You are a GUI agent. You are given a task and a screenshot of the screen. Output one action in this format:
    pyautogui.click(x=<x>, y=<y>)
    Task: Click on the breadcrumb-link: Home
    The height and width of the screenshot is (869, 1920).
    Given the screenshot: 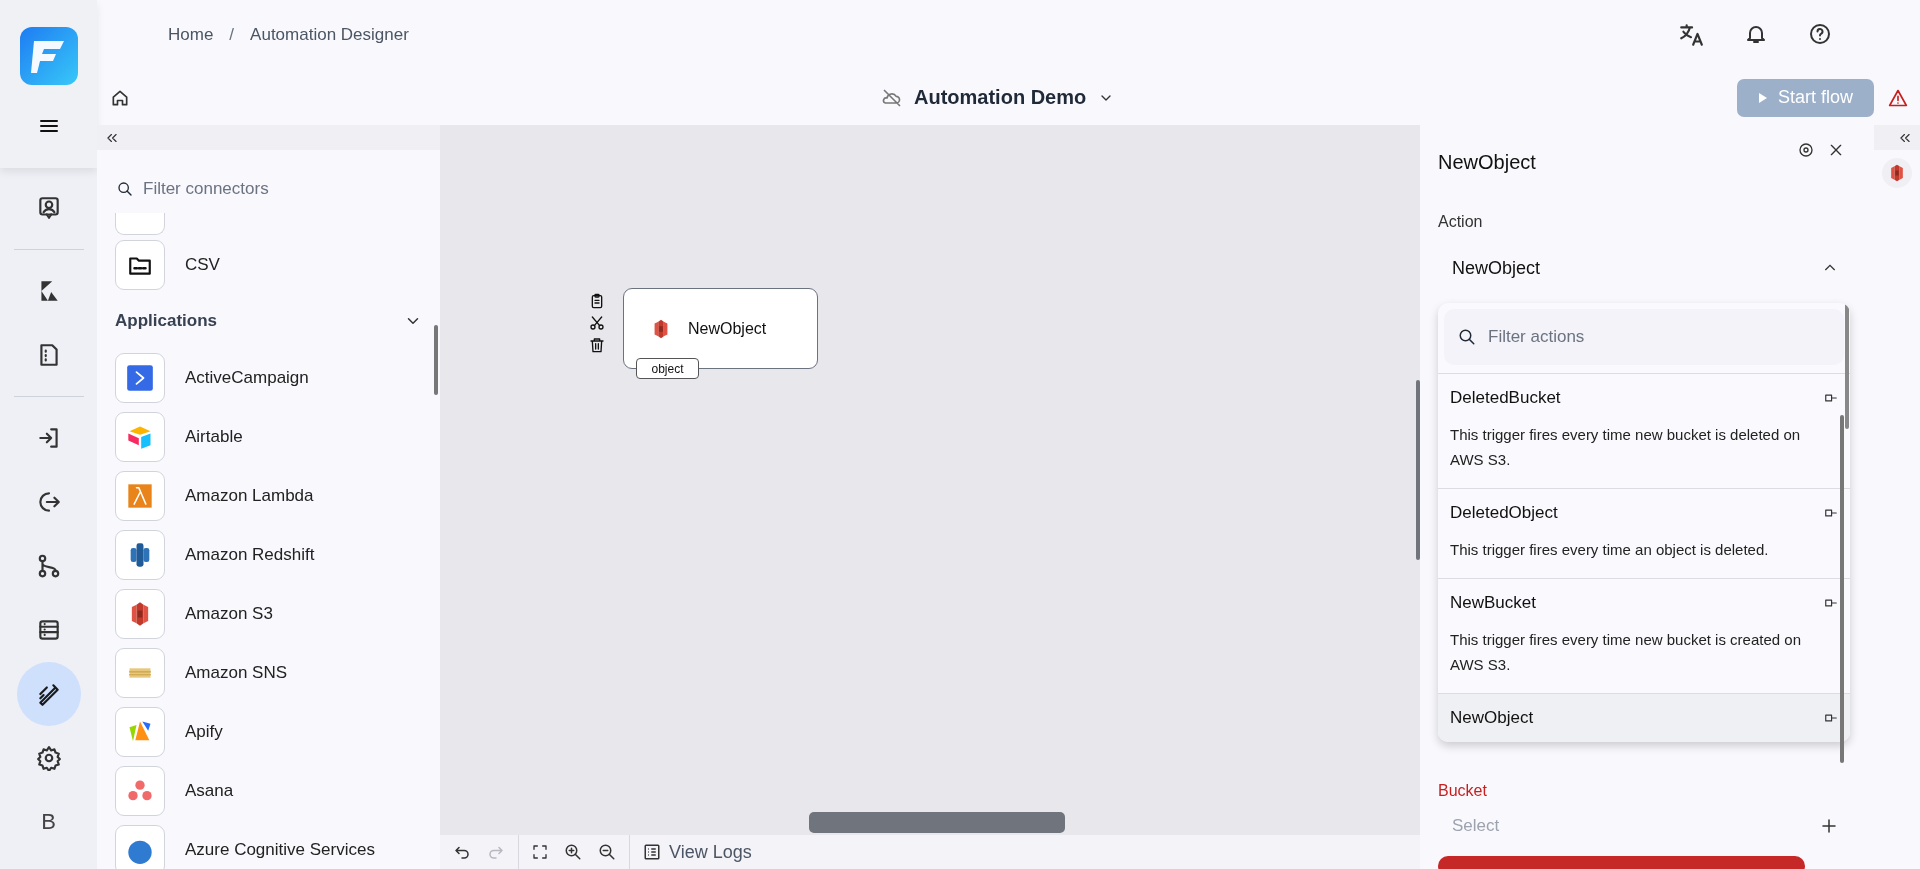 What is the action you would take?
    pyautogui.click(x=191, y=35)
    